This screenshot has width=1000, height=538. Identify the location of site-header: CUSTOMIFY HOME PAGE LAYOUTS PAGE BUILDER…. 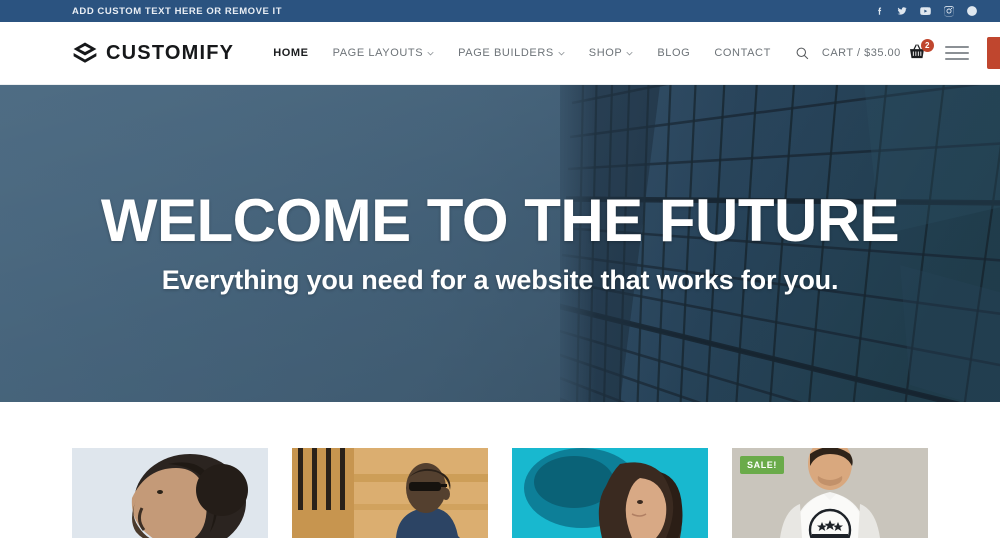
(500, 53).